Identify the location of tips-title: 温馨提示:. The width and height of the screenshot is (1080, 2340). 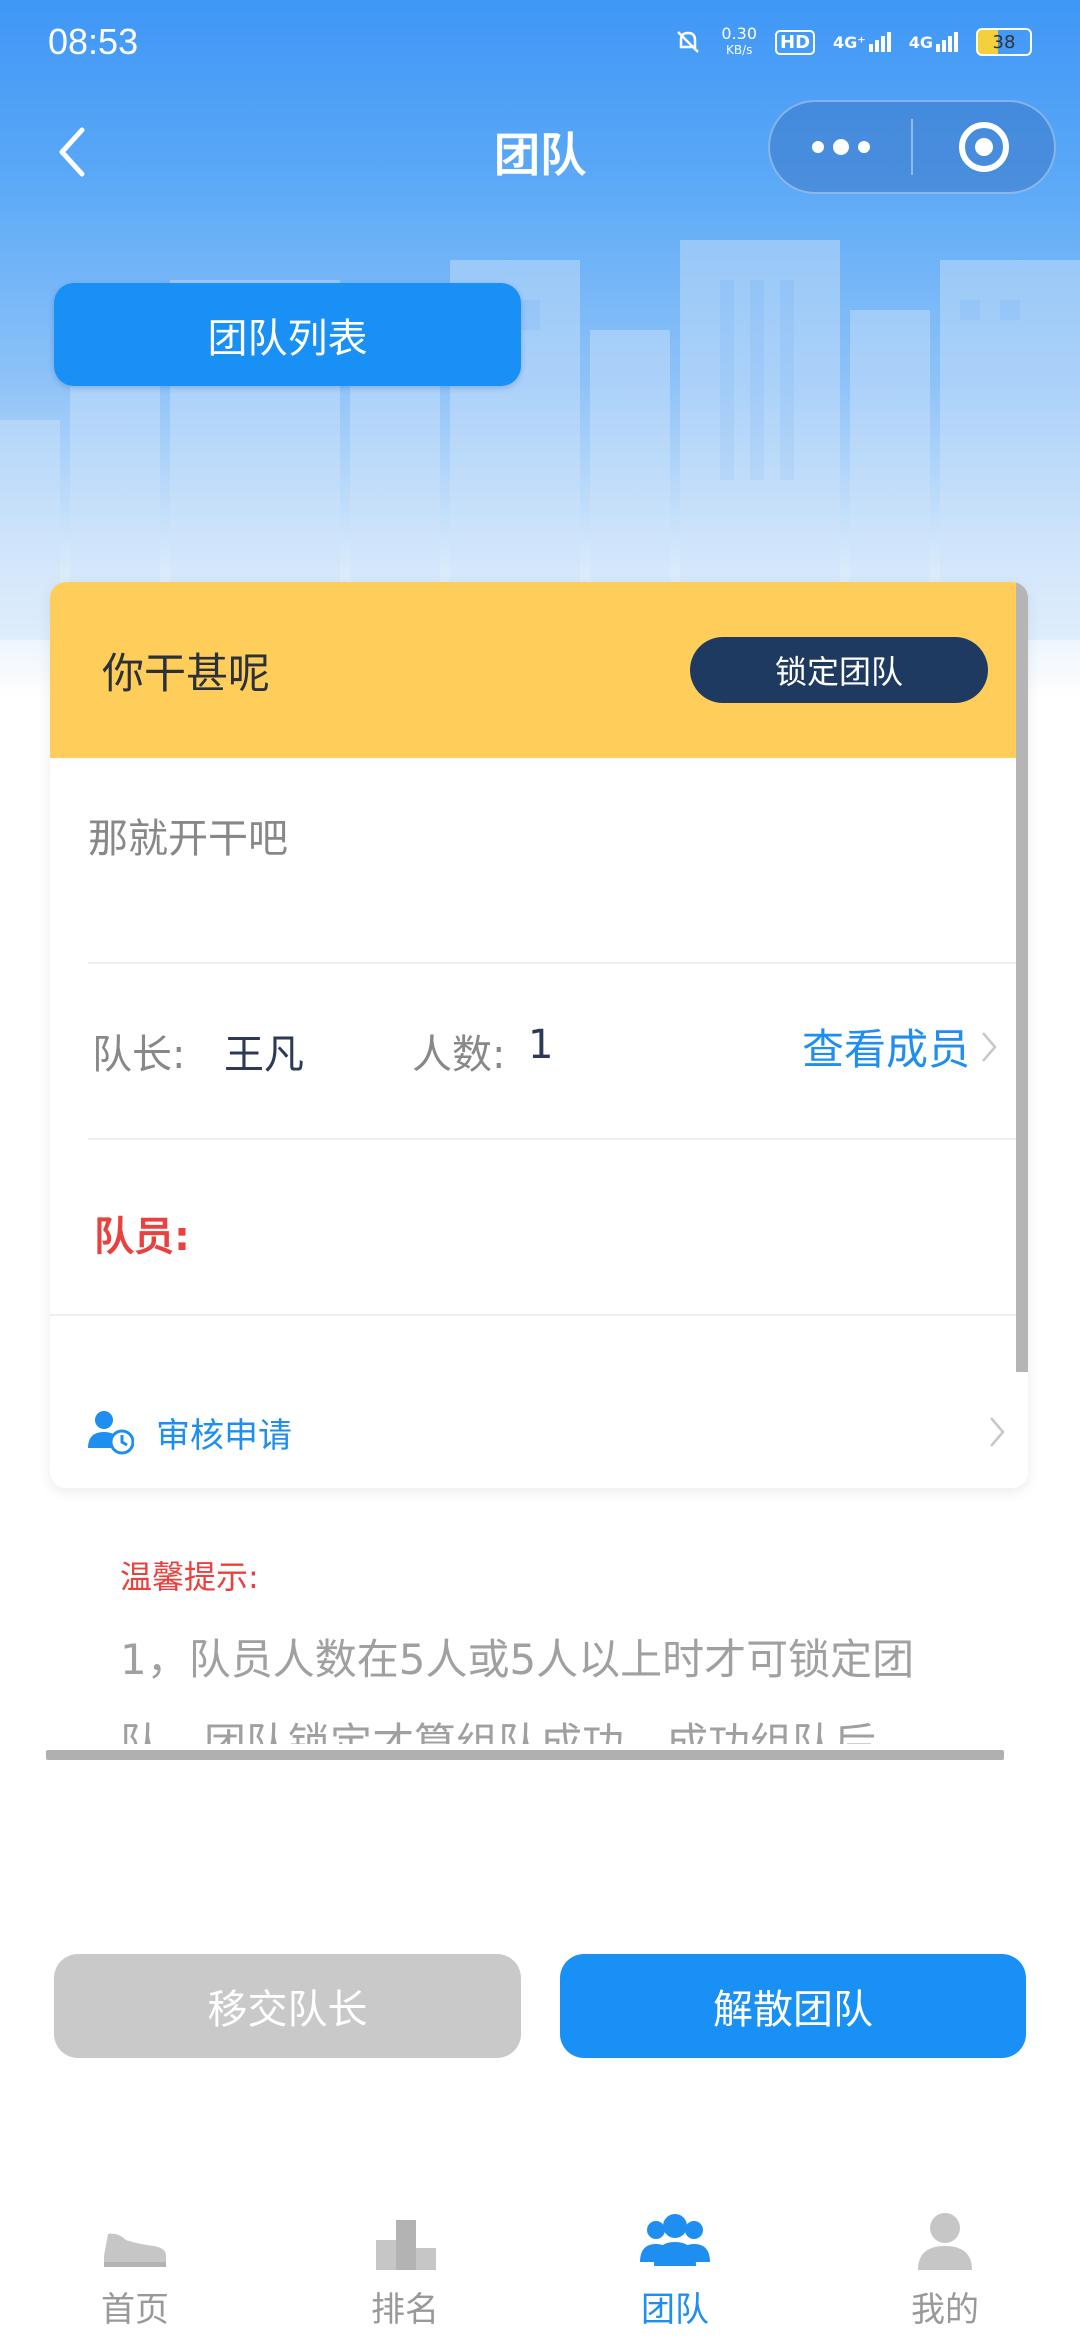
(189, 1577).